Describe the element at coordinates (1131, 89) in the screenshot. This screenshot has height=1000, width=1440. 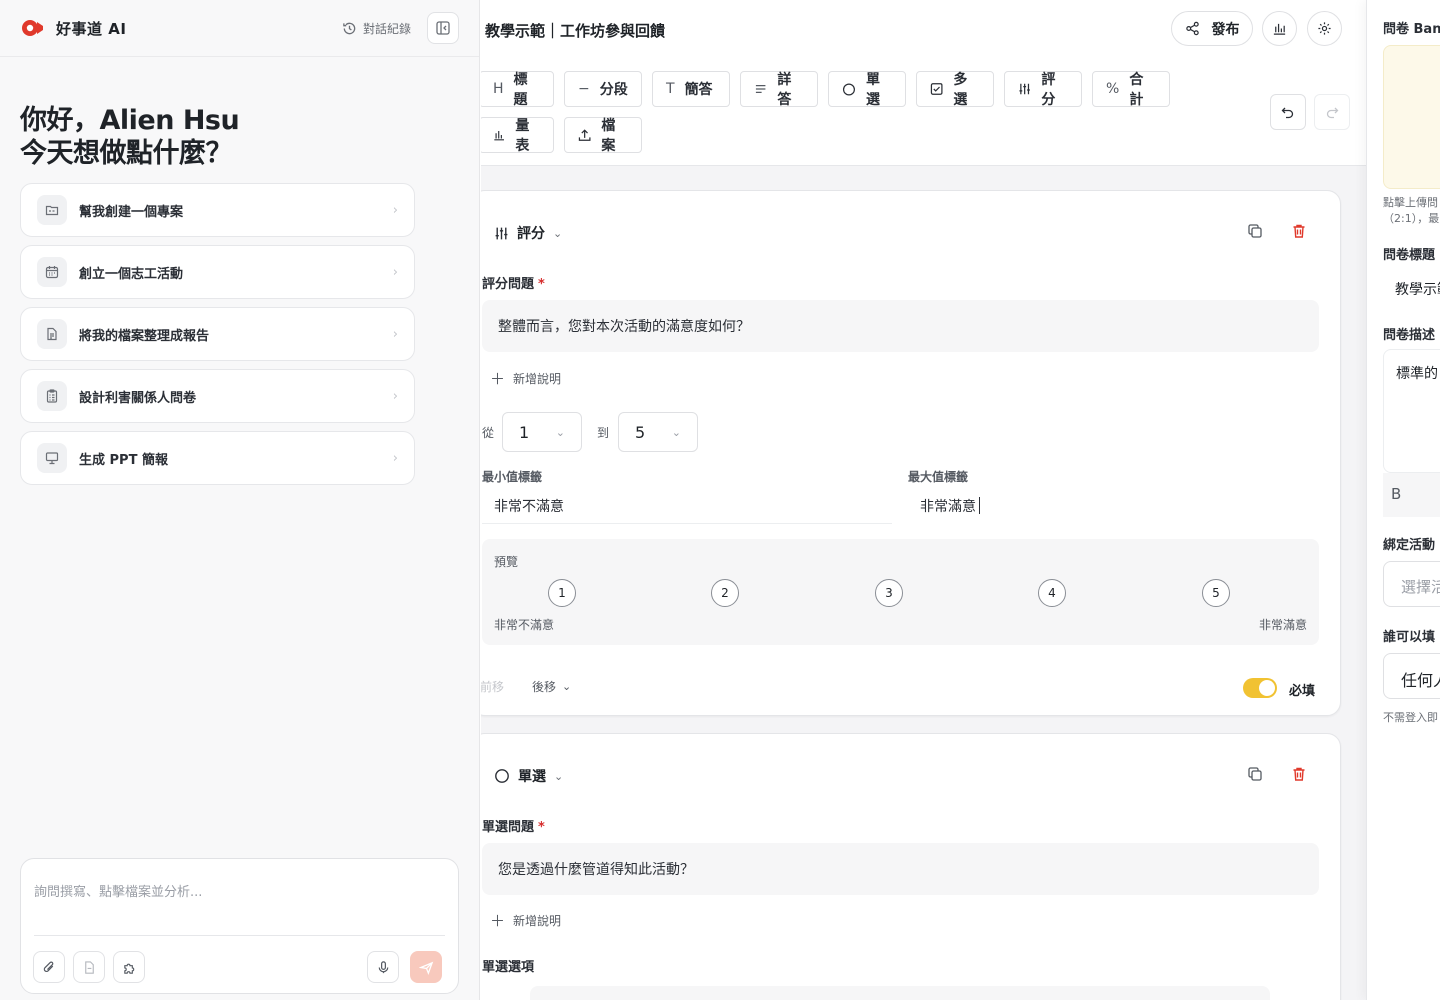
I see `tool-sum: % 合計` at that location.